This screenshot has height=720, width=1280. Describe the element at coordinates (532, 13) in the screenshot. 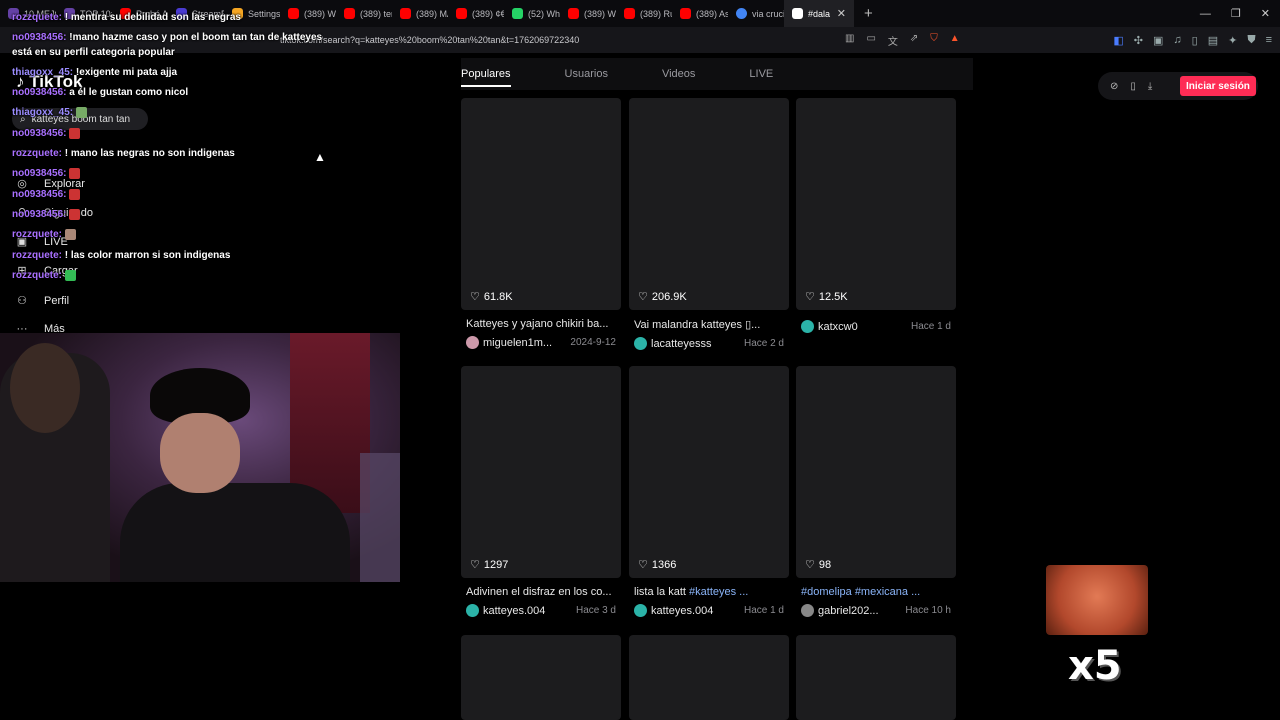

I see `browser-tab: (52) What` at that location.